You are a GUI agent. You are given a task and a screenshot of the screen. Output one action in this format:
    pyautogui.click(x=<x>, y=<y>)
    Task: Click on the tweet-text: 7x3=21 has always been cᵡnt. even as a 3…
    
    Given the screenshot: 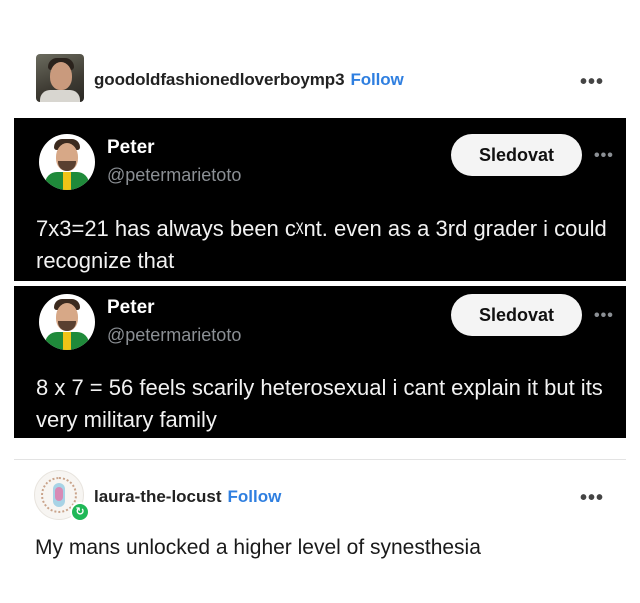 What is the action you would take?
    pyautogui.click(x=321, y=244)
    